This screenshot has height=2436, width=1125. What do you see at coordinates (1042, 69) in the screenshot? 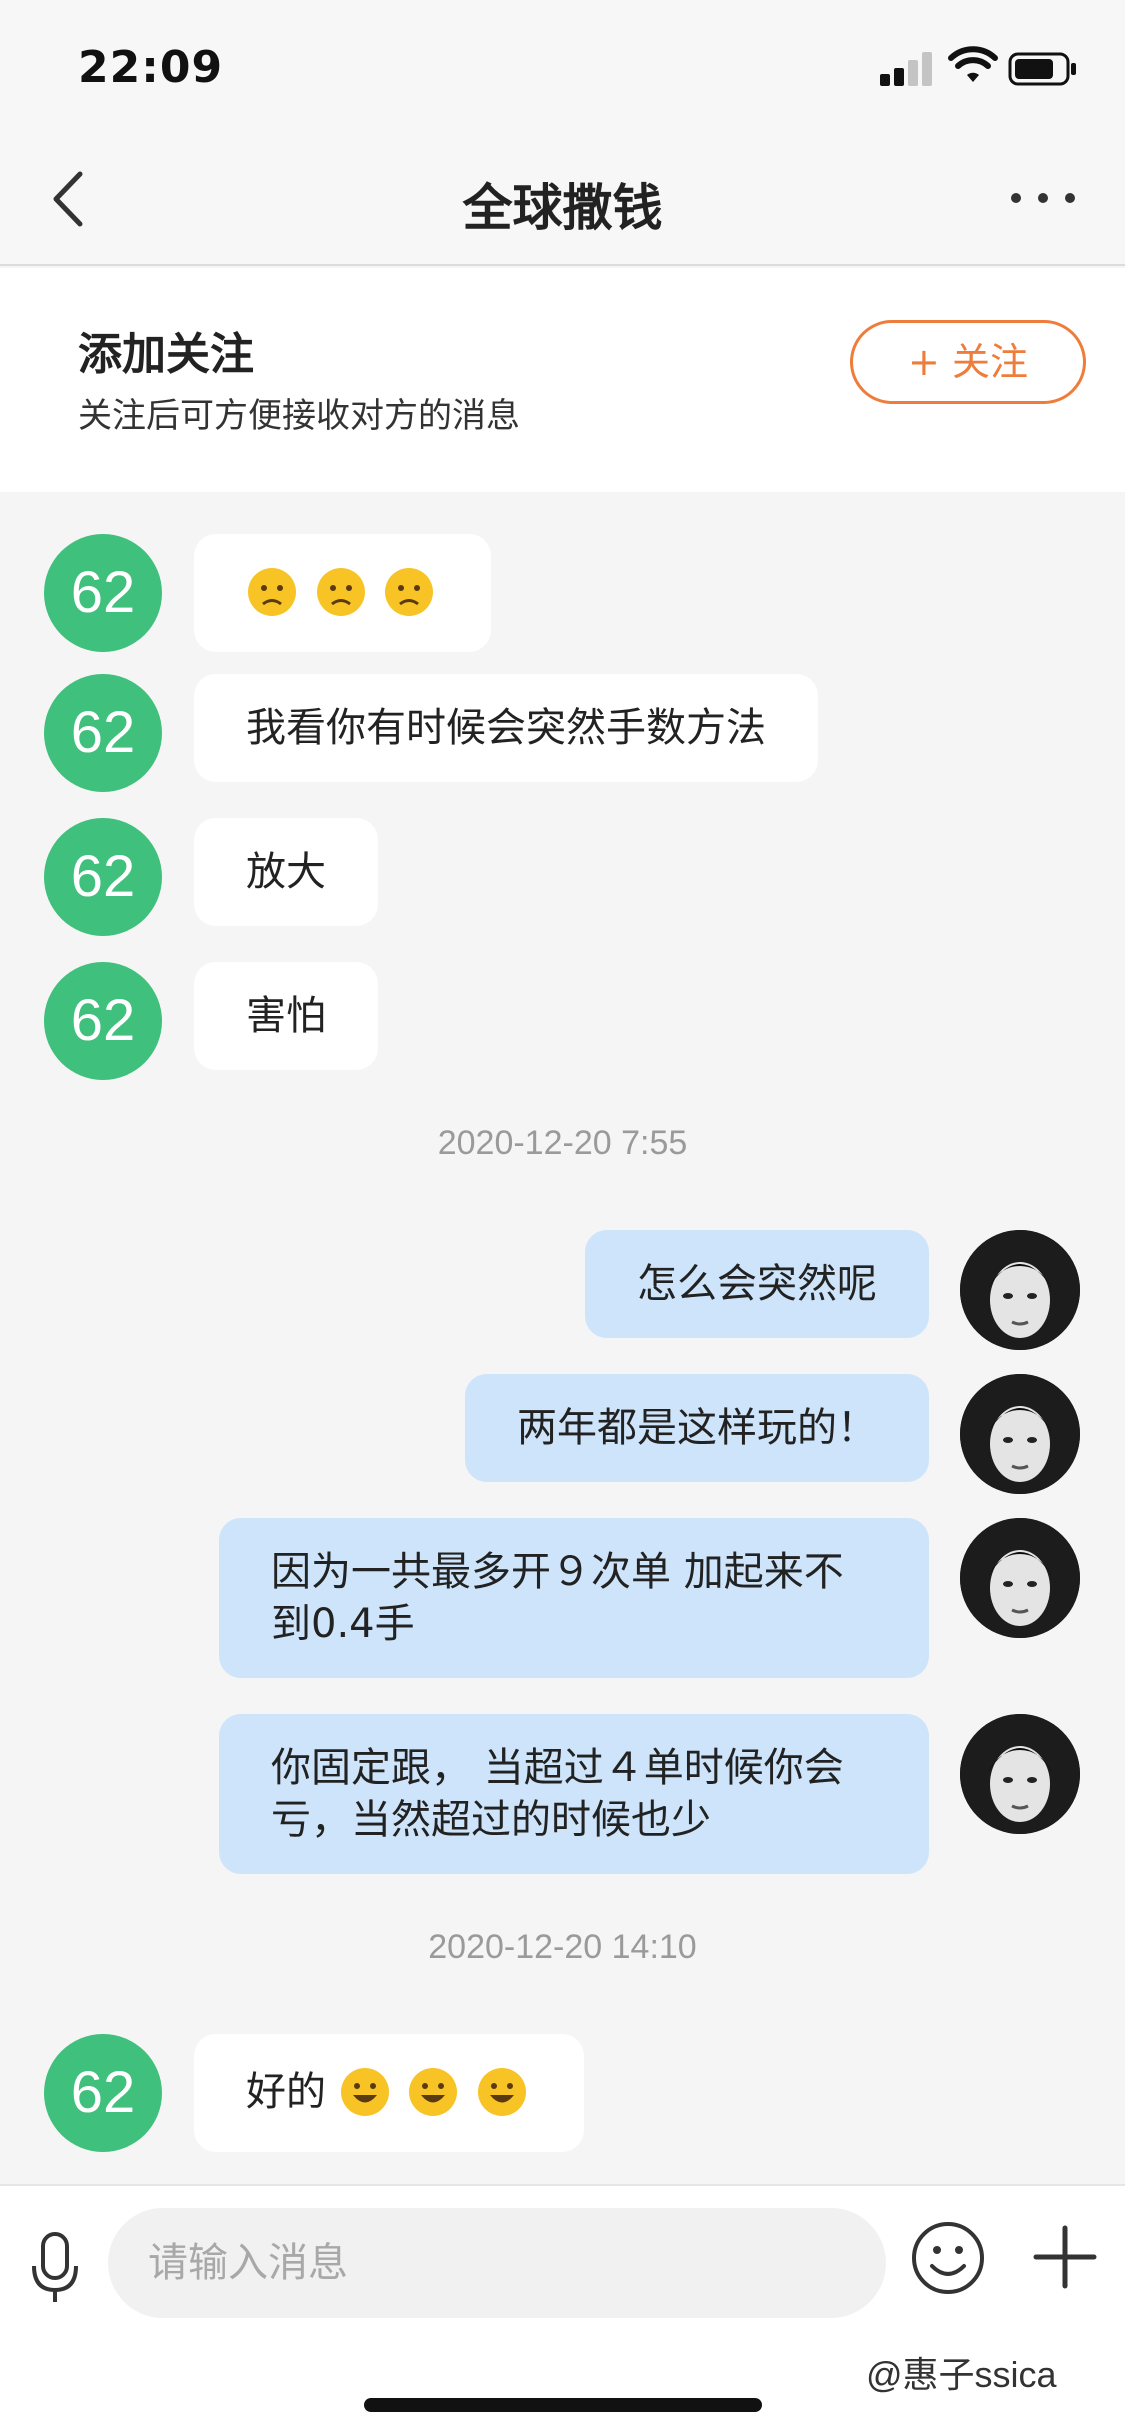
I see `battery-icon` at bounding box center [1042, 69].